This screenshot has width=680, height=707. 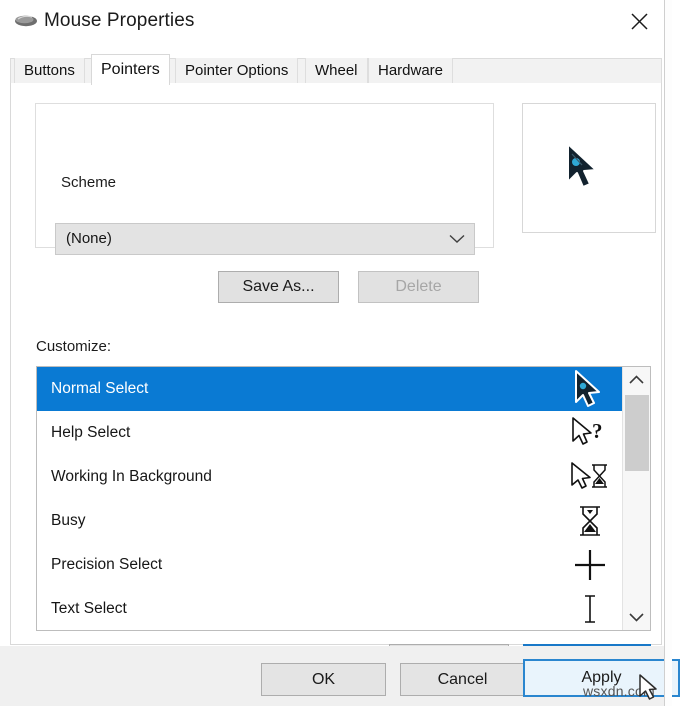 What do you see at coordinates (89, 238) in the screenshot?
I see `scheme-selected-value: (None)` at bounding box center [89, 238].